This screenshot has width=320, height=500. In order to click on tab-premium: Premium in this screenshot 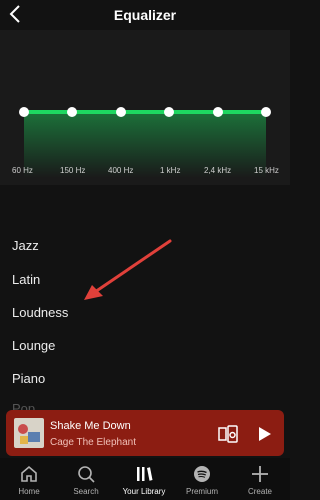, I will do `click(202, 480)`.